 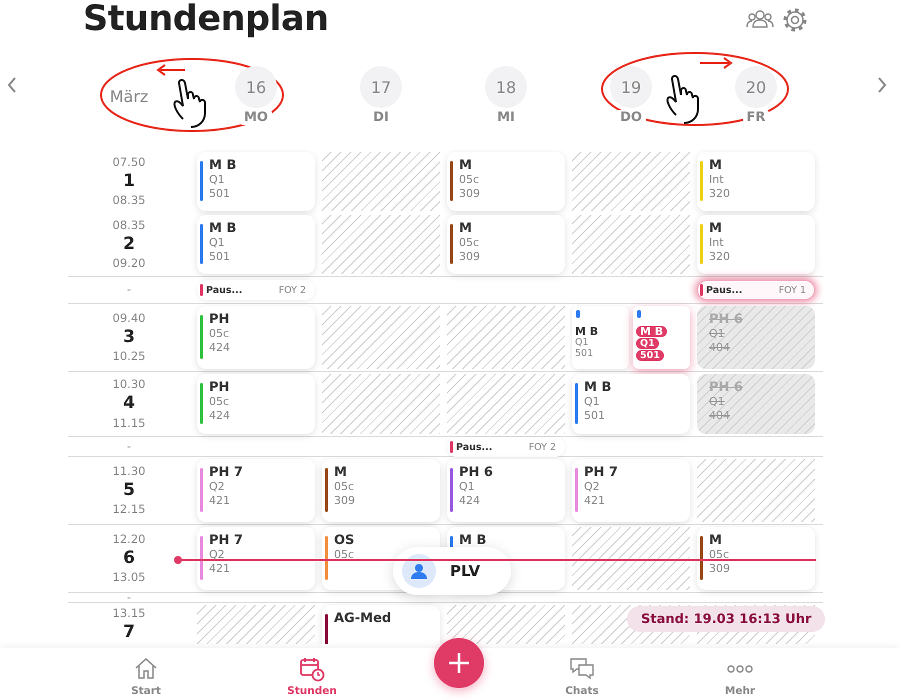 I want to click on end-time: 08.35, so click(x=129, y=201).